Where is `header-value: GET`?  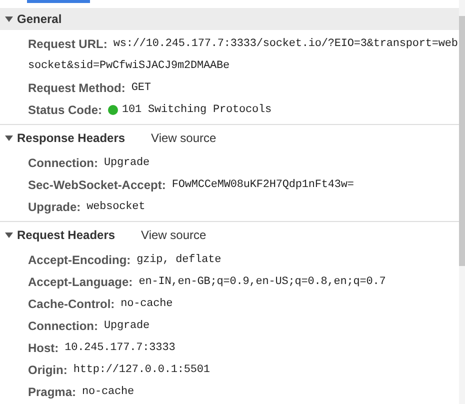 header-value: GET is located at coordinates (141, 88).